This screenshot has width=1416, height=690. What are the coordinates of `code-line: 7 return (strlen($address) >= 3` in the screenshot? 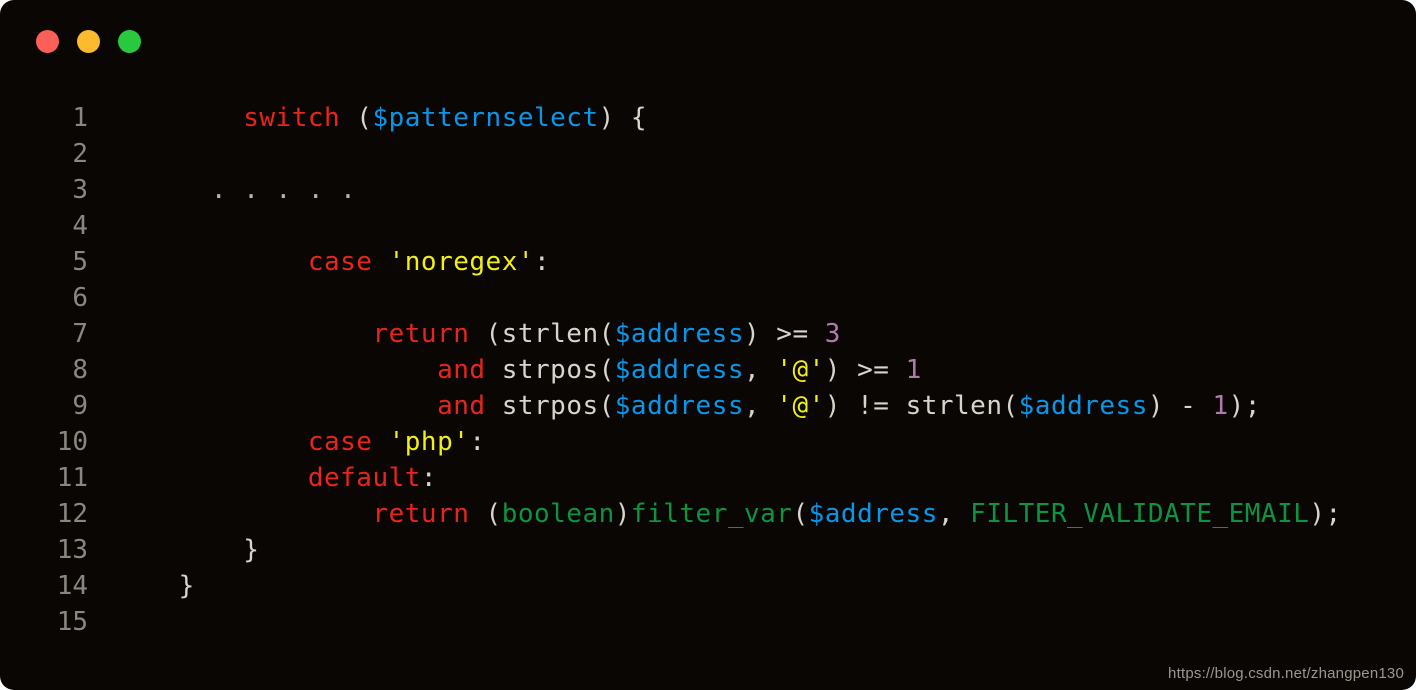 It's located at (708, 334).